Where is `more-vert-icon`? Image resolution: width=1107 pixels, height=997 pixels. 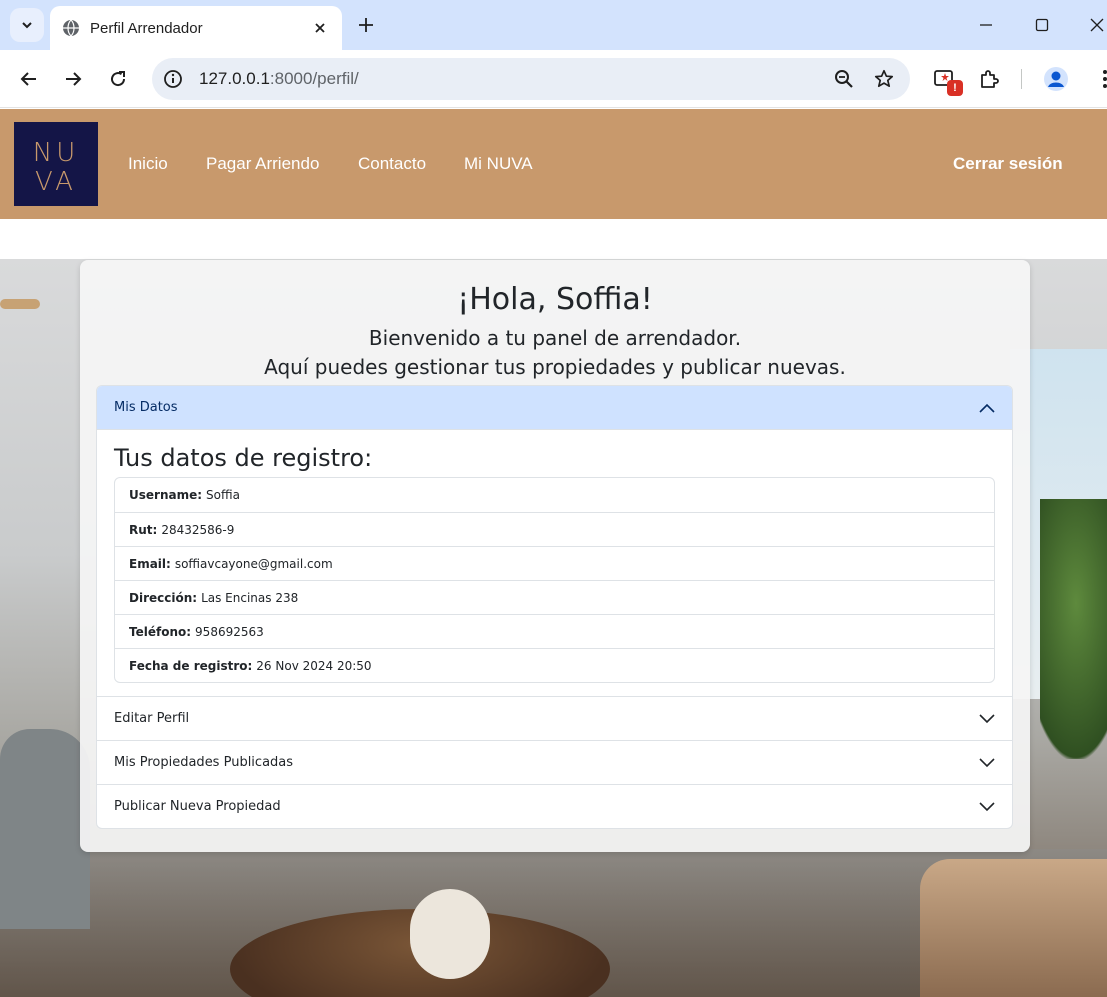 more-vert-icon is located at coordinates (1105, 79).